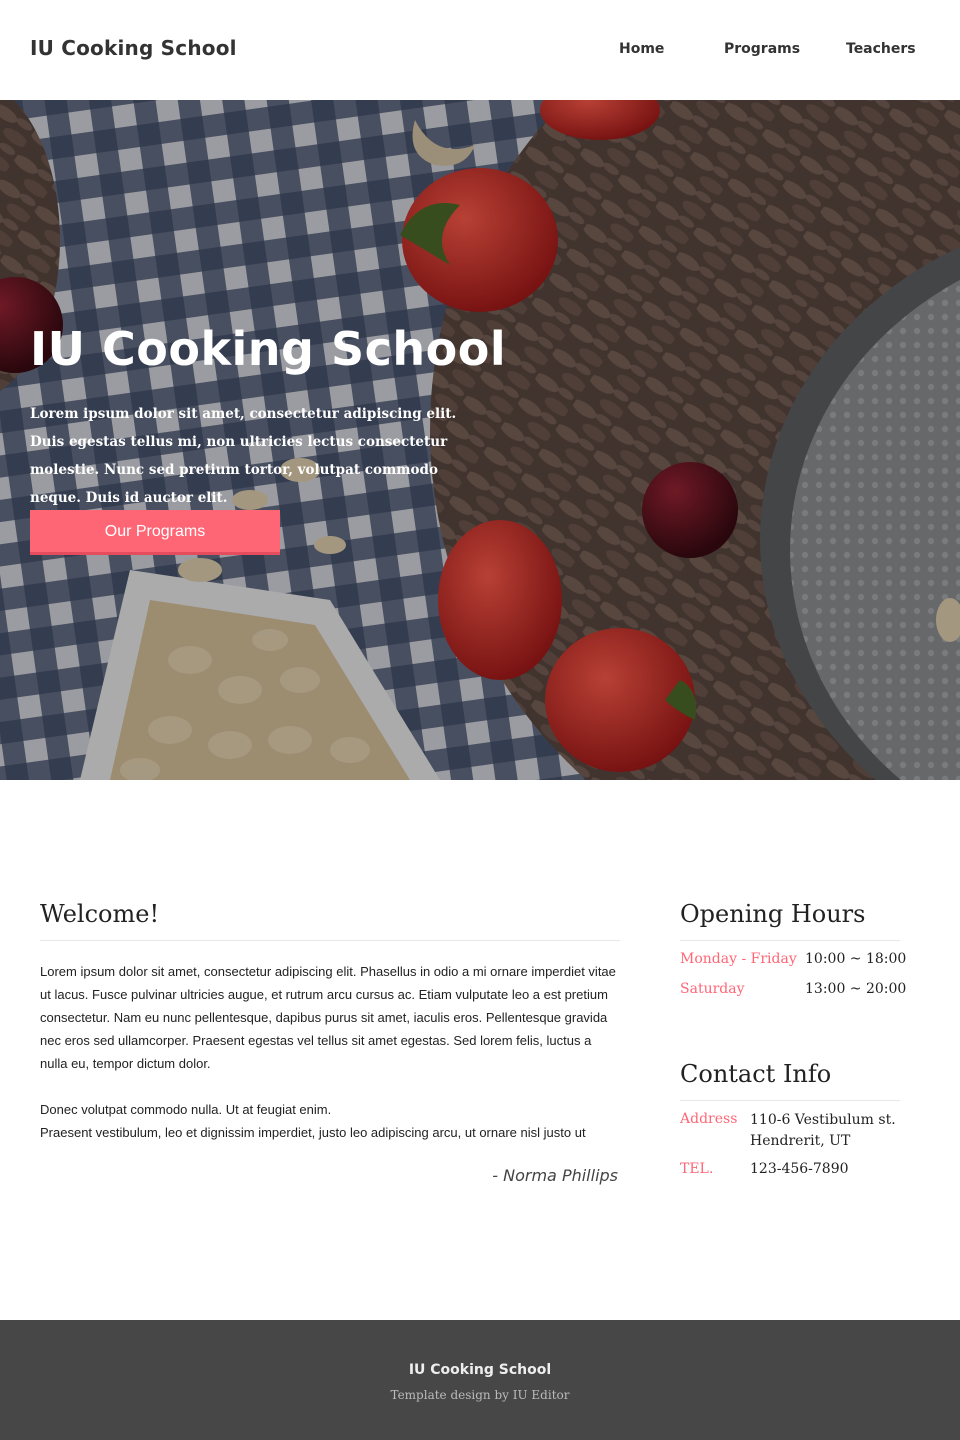 The height and width of the screenshot is (1440, 960). I want to click on tel-label: TEL., so click(697, 1169).